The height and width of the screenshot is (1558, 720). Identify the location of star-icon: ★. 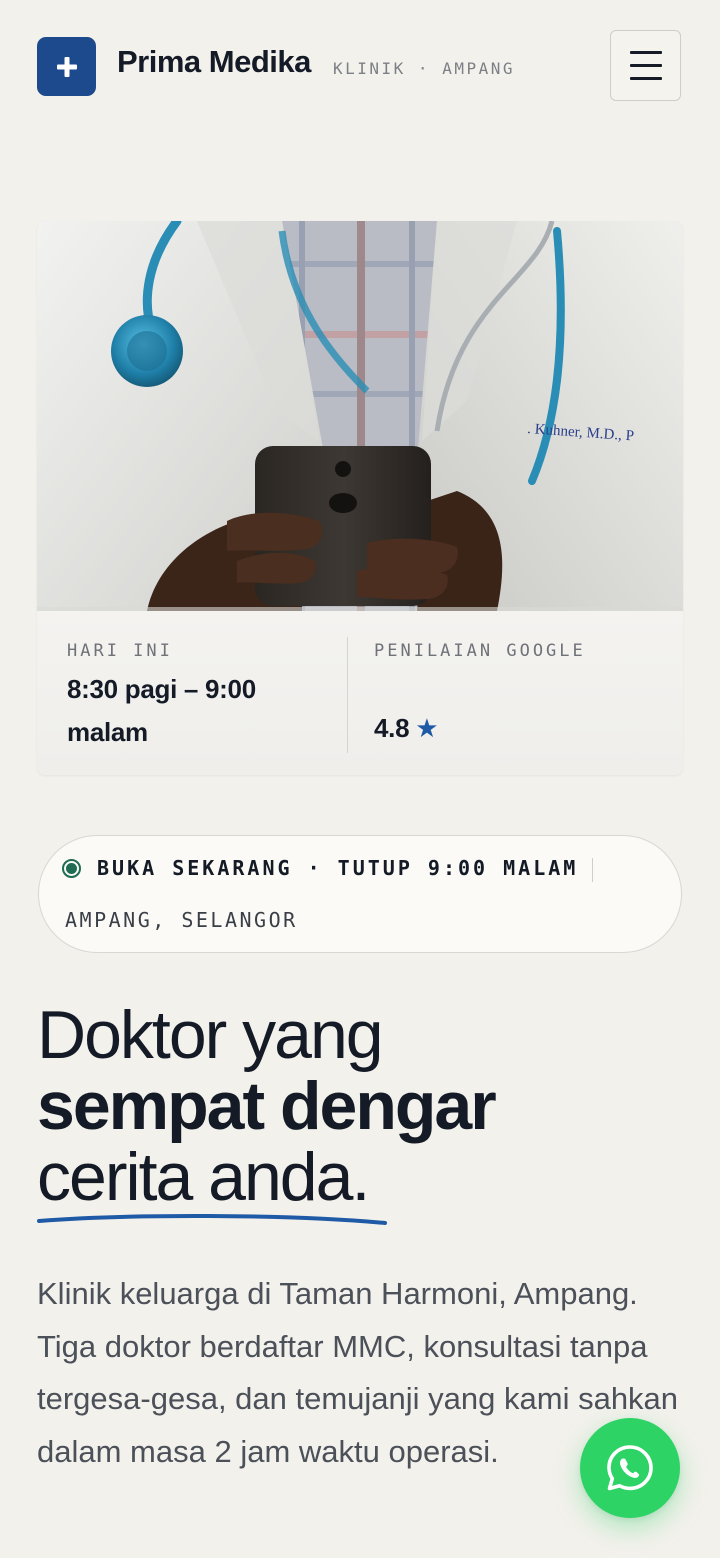
(427, 728).